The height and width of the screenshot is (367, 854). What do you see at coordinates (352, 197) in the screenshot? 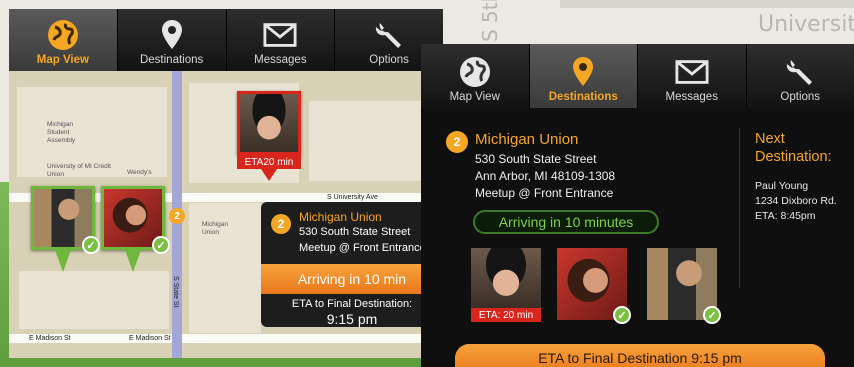
I see `road-label: S University Ave` at bounding box center [352, 197].